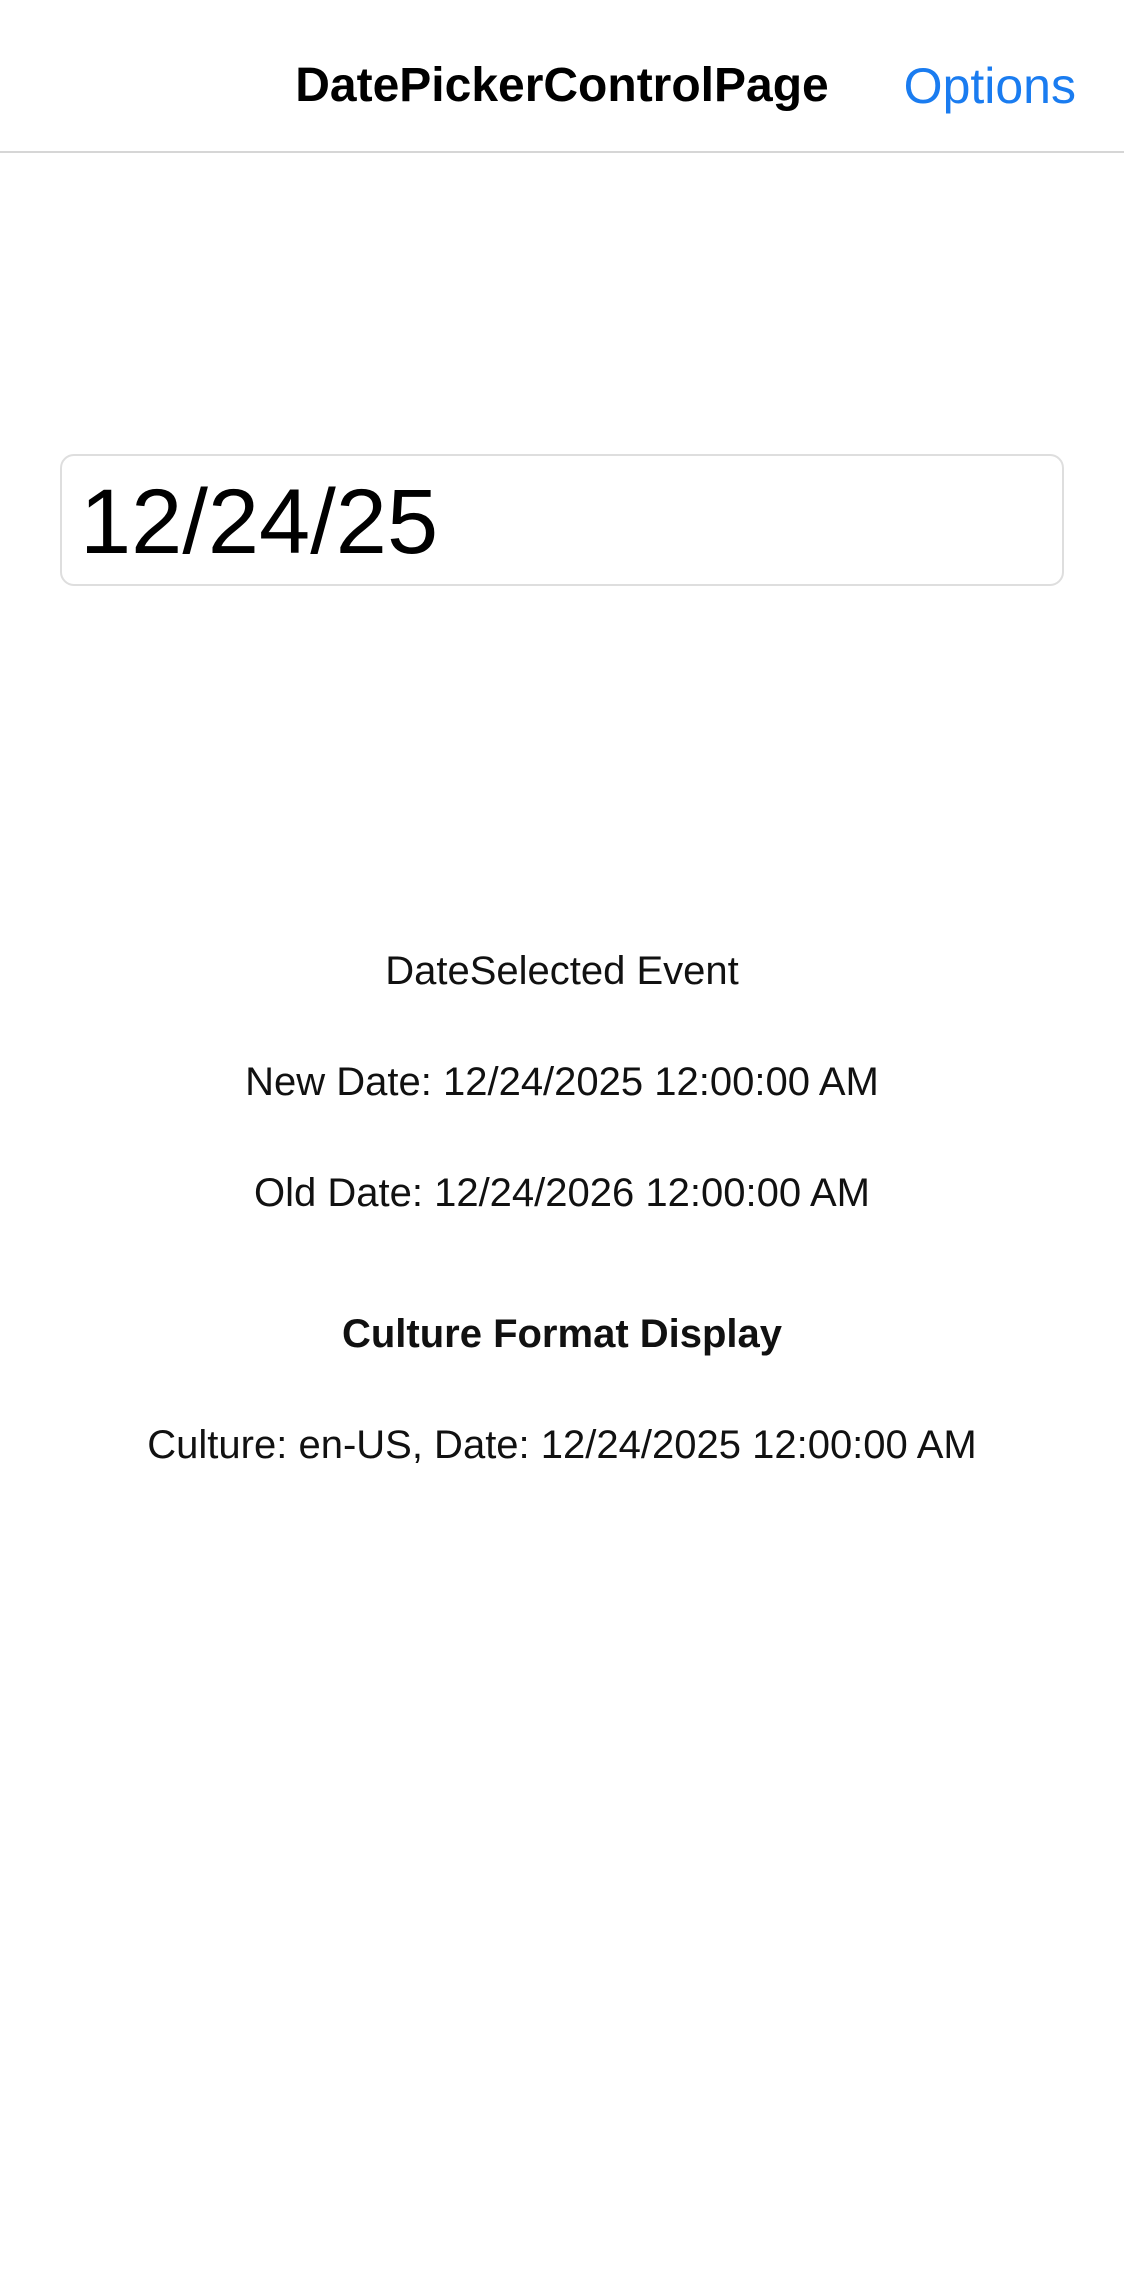  What do you see at coordinates (259, 522) in the screenshot?
I see `date-picker-value: 12/24/25` at bounding box center [259, 522].